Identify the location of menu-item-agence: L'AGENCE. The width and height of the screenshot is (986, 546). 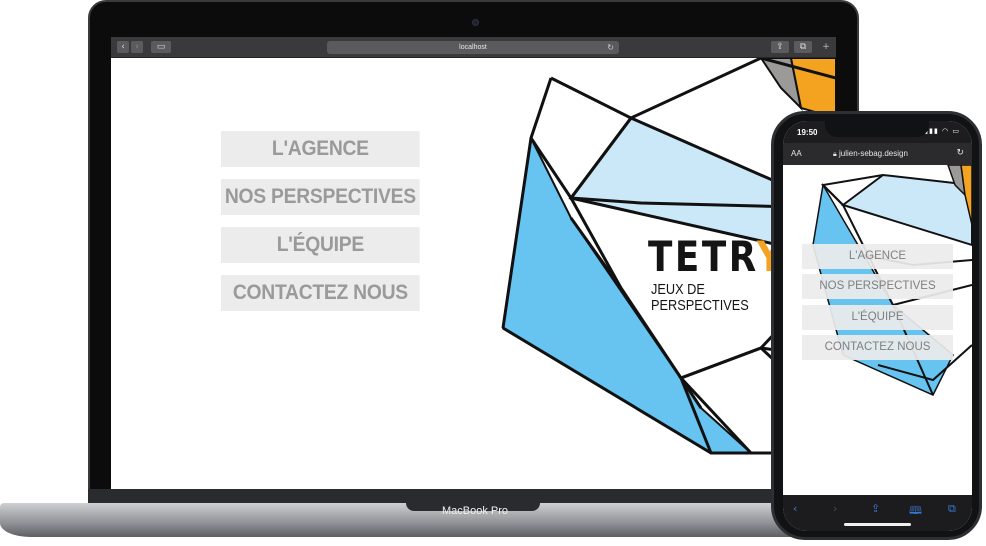
(320, 149).